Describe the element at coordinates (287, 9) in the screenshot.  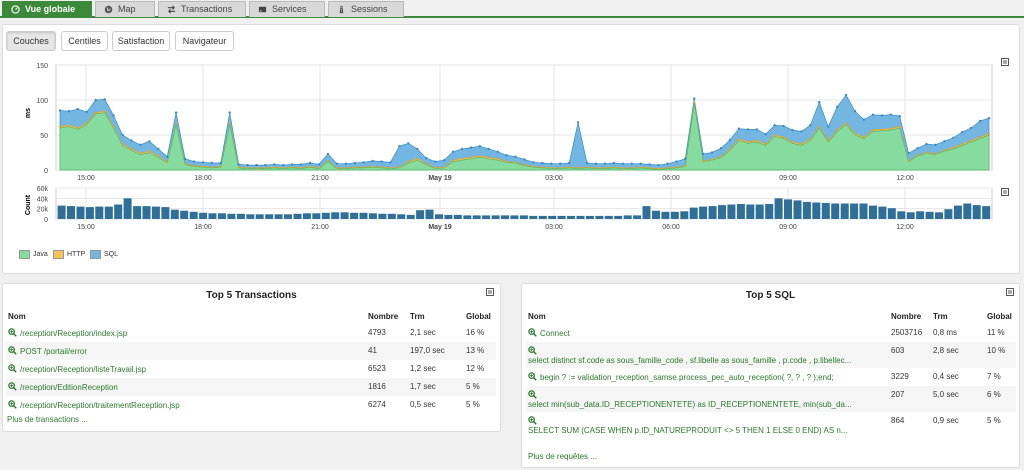
I see `tab-services: Services` at that location.